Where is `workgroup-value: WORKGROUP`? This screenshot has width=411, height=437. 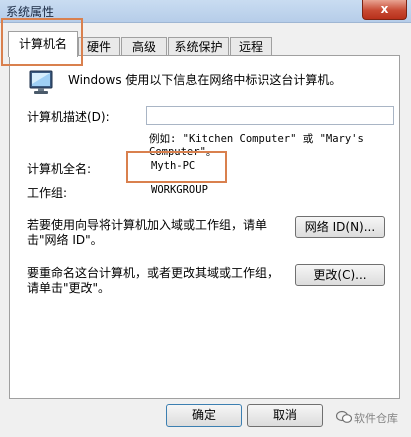 workgroup-value: WORKGROUP is located at coordinates (179, 190).